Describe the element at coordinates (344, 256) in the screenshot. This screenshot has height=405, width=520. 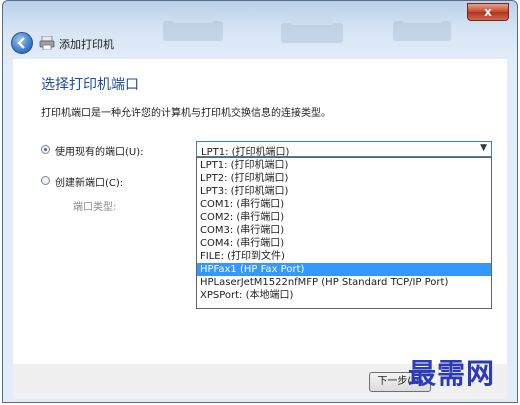
I see `port-option: FILE: (打印到文件)` at that location.